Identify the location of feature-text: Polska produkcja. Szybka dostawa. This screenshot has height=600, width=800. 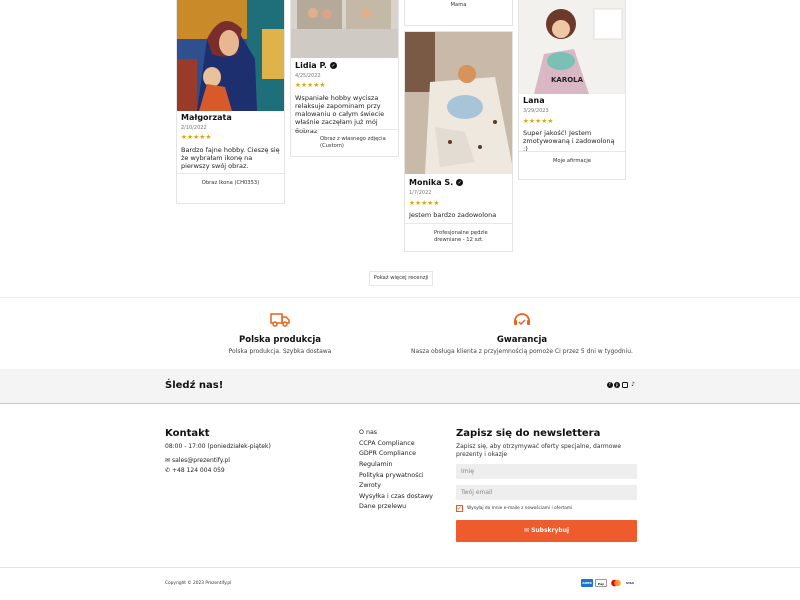
(280, 351).